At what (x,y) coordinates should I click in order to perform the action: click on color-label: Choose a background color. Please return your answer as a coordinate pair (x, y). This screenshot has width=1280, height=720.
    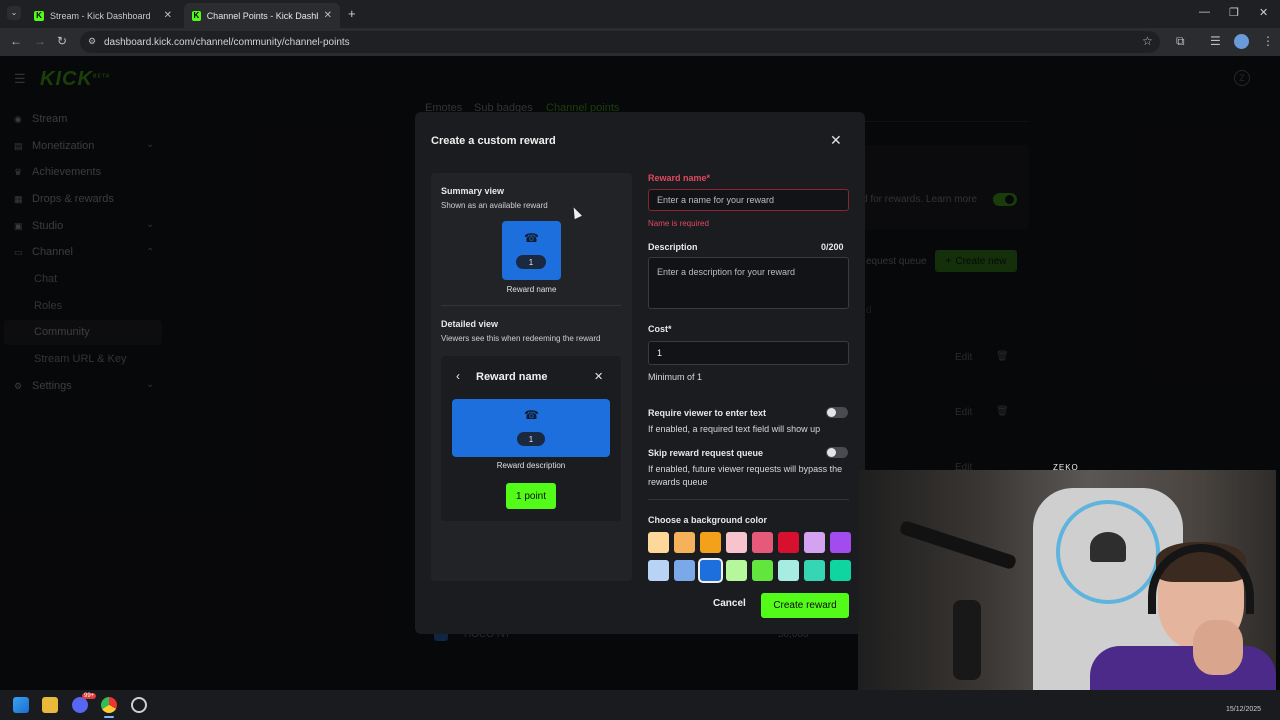
    Looking at the image, I should click on (708, 520).